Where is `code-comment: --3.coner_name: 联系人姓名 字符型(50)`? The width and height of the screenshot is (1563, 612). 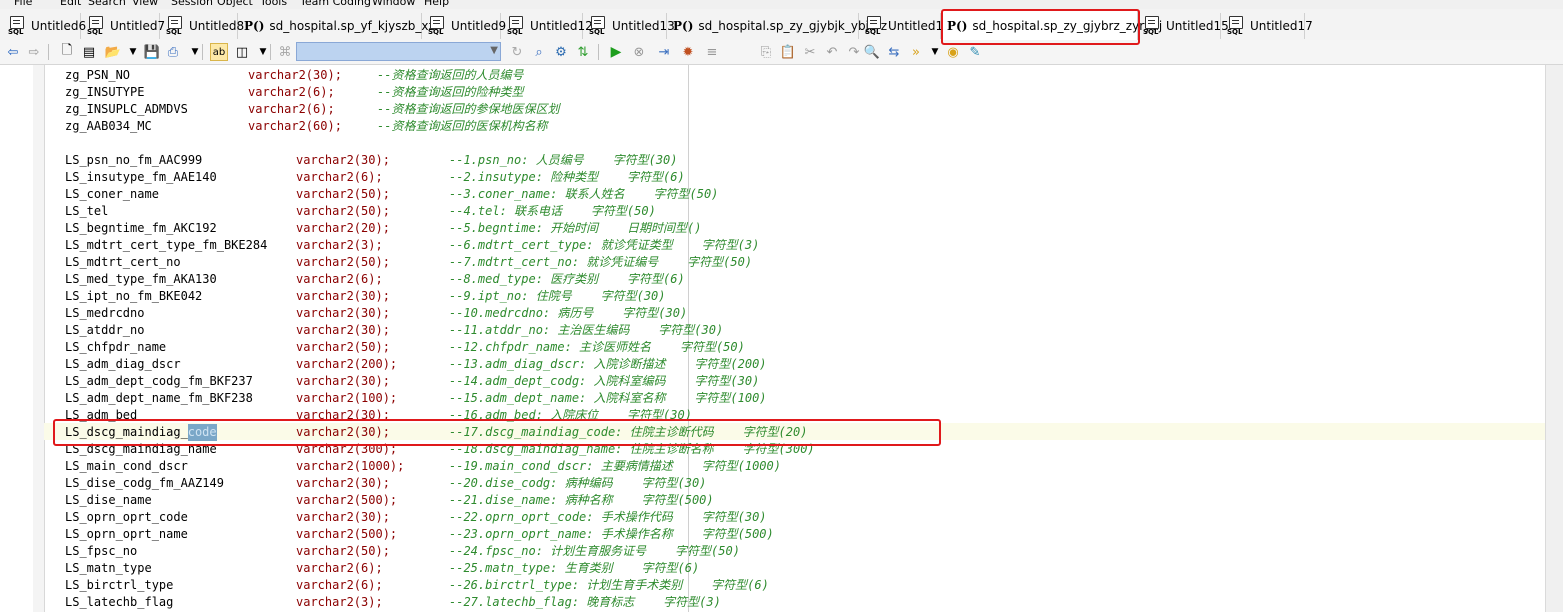 code-comment: --3.coner_name: 联系人姓名 字符型(50) is located at coordinates (584, 194).